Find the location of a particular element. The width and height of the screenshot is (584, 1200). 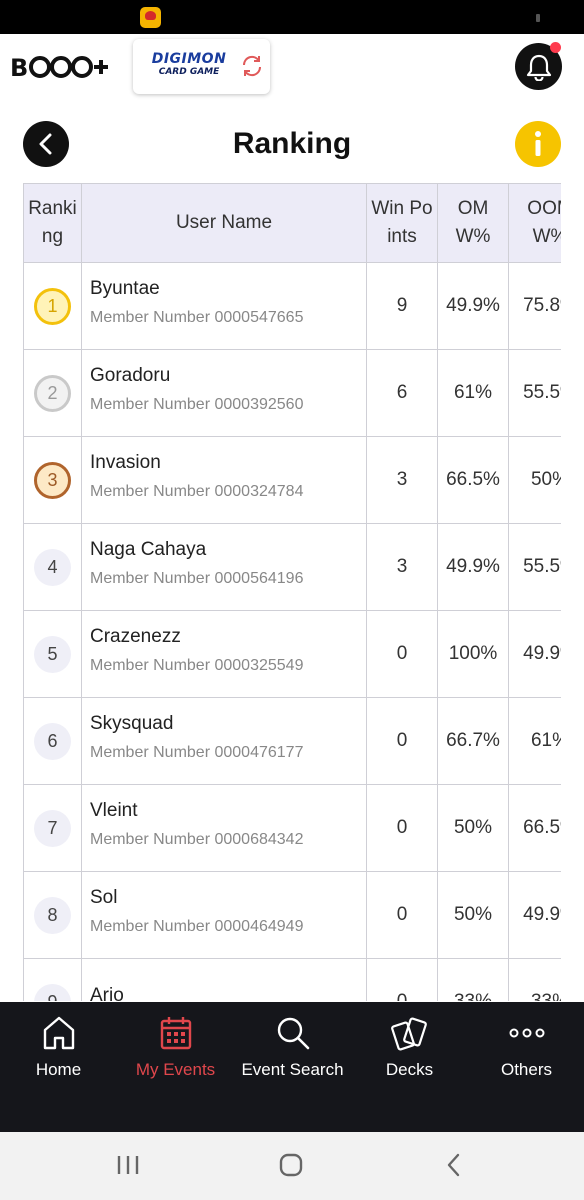

user-cell: Vleint Member Number 0000684342 is located at coordinates (224, 828).